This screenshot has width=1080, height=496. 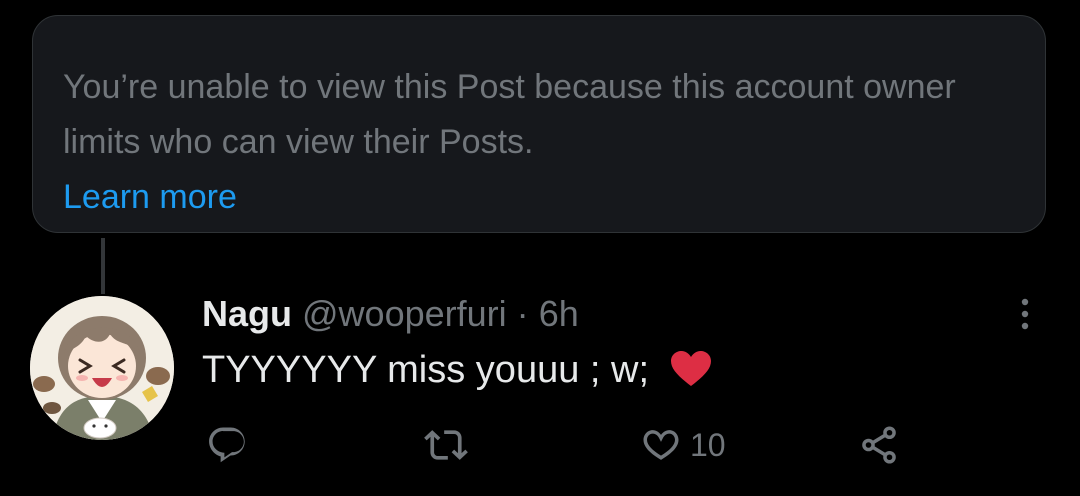 I want to click on repost-button, so click(x=450, y=445).